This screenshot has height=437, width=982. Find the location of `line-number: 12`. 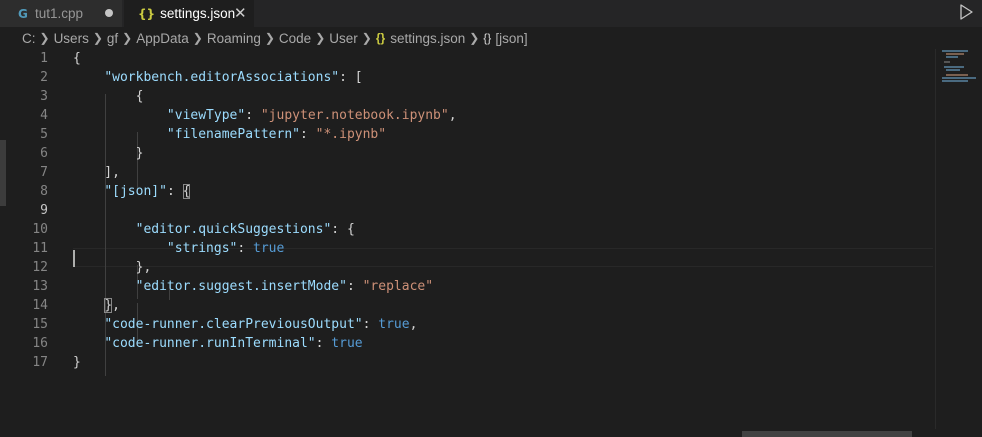

line-number: 12 is located at coordinates (40, 267).